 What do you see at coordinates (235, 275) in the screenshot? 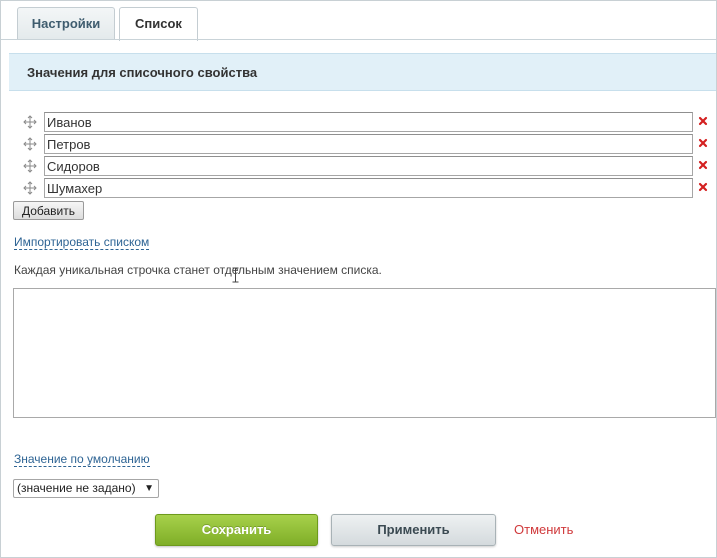
I see `text-cursor-icon` at bounding box center [235, 275].